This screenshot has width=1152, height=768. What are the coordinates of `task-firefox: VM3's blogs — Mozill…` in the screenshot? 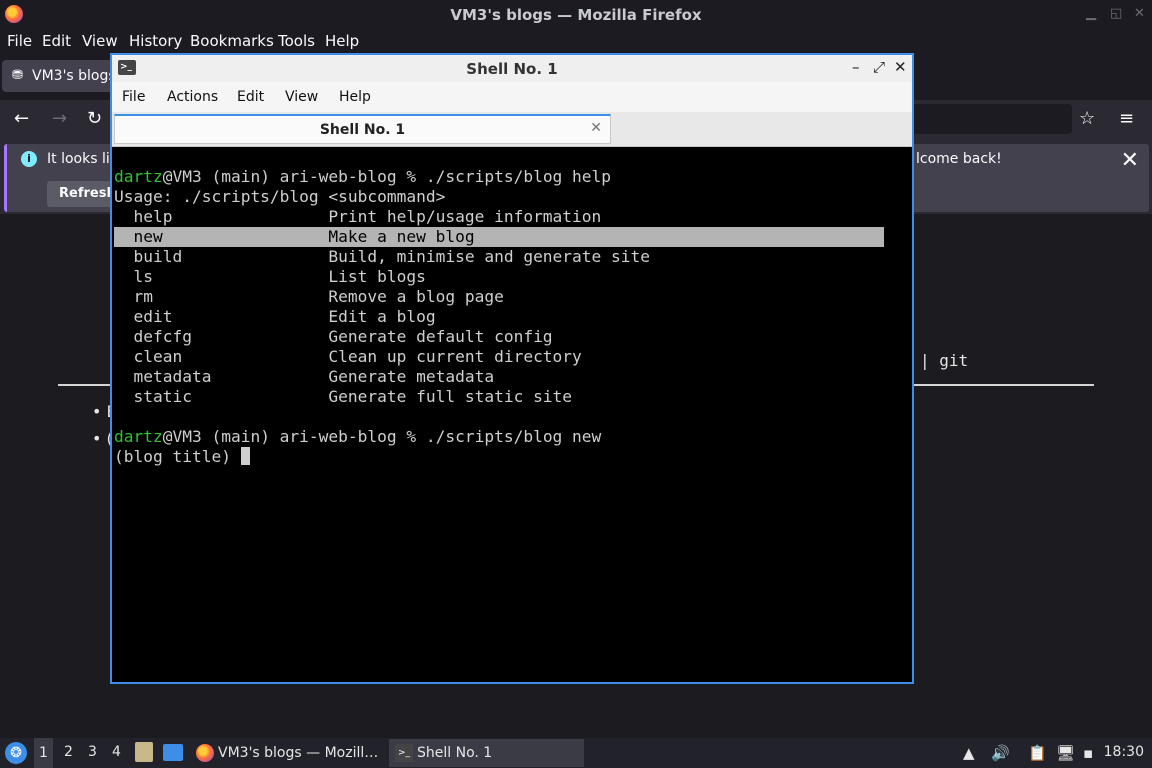 It's located at (287, 753).